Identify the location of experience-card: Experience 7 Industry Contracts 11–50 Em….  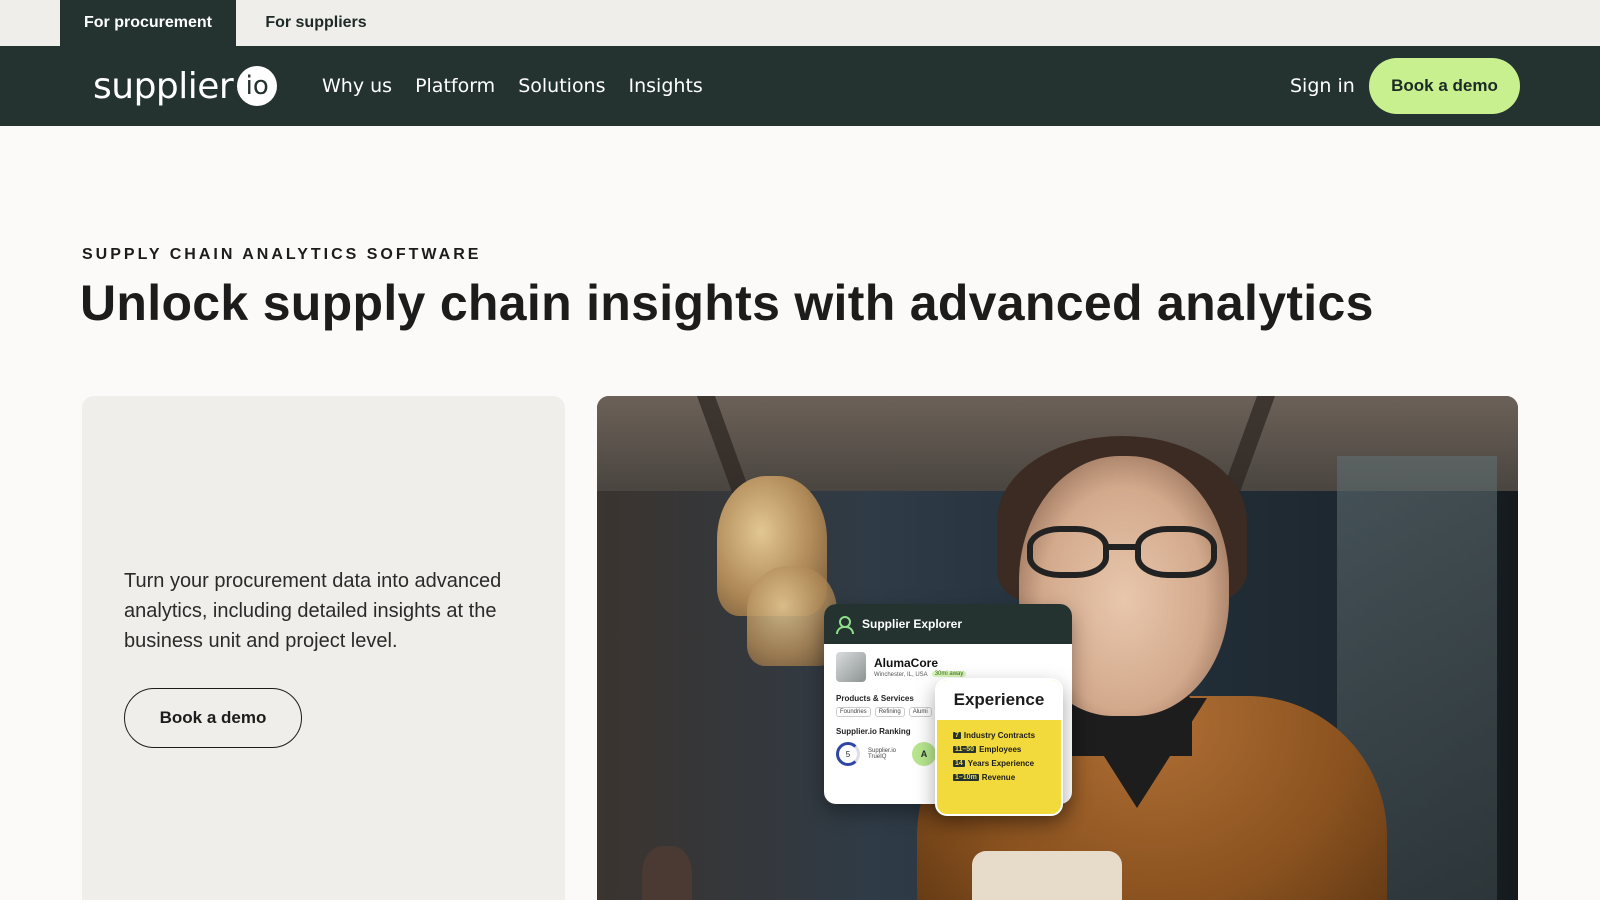
(999, 747).